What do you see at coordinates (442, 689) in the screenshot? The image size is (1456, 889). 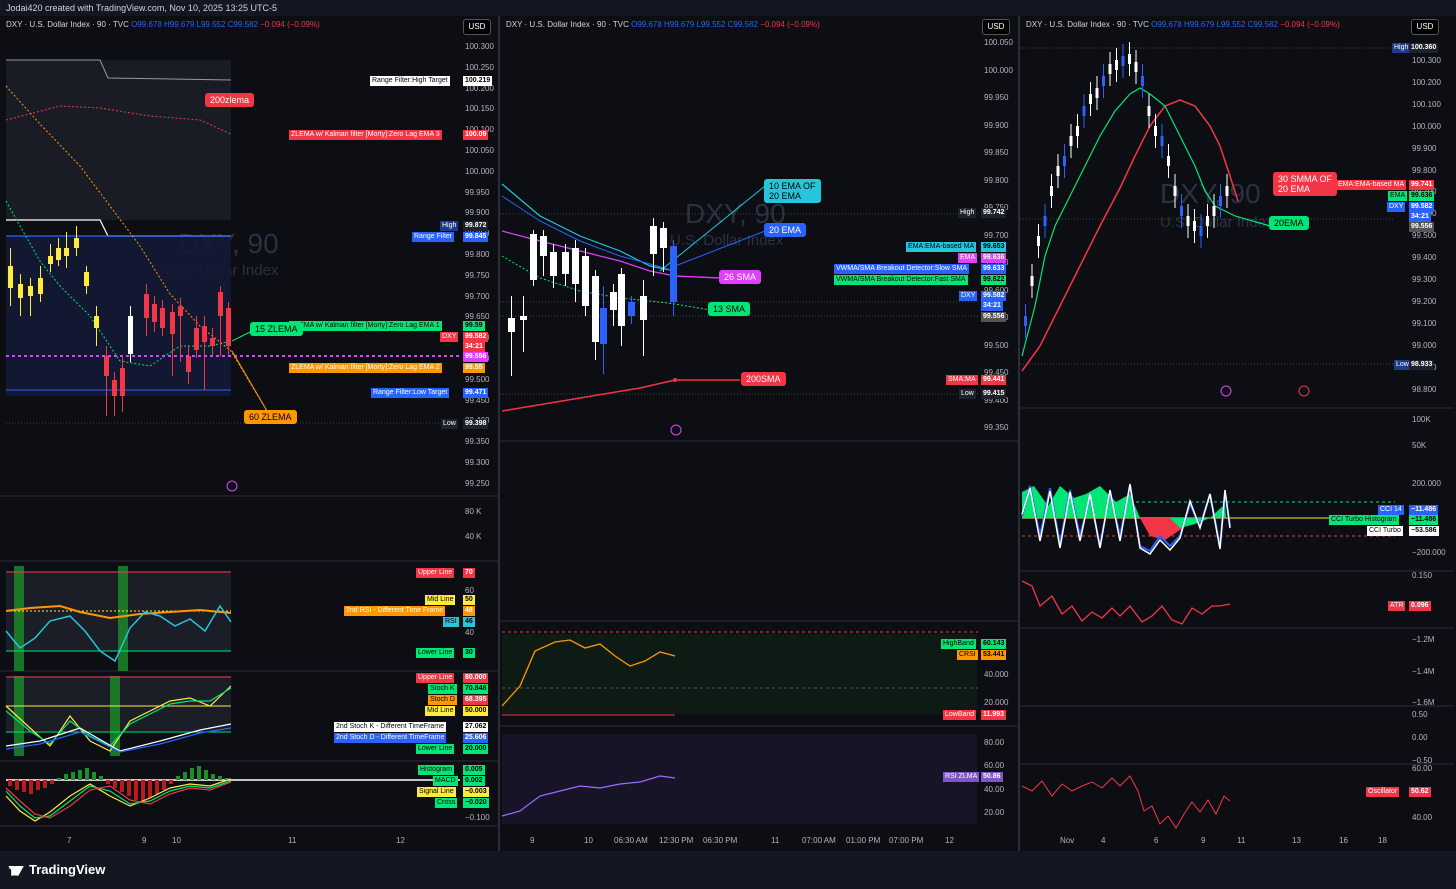 I see `stoch-k-label: Stoch K` at bounding box center [442, 689].